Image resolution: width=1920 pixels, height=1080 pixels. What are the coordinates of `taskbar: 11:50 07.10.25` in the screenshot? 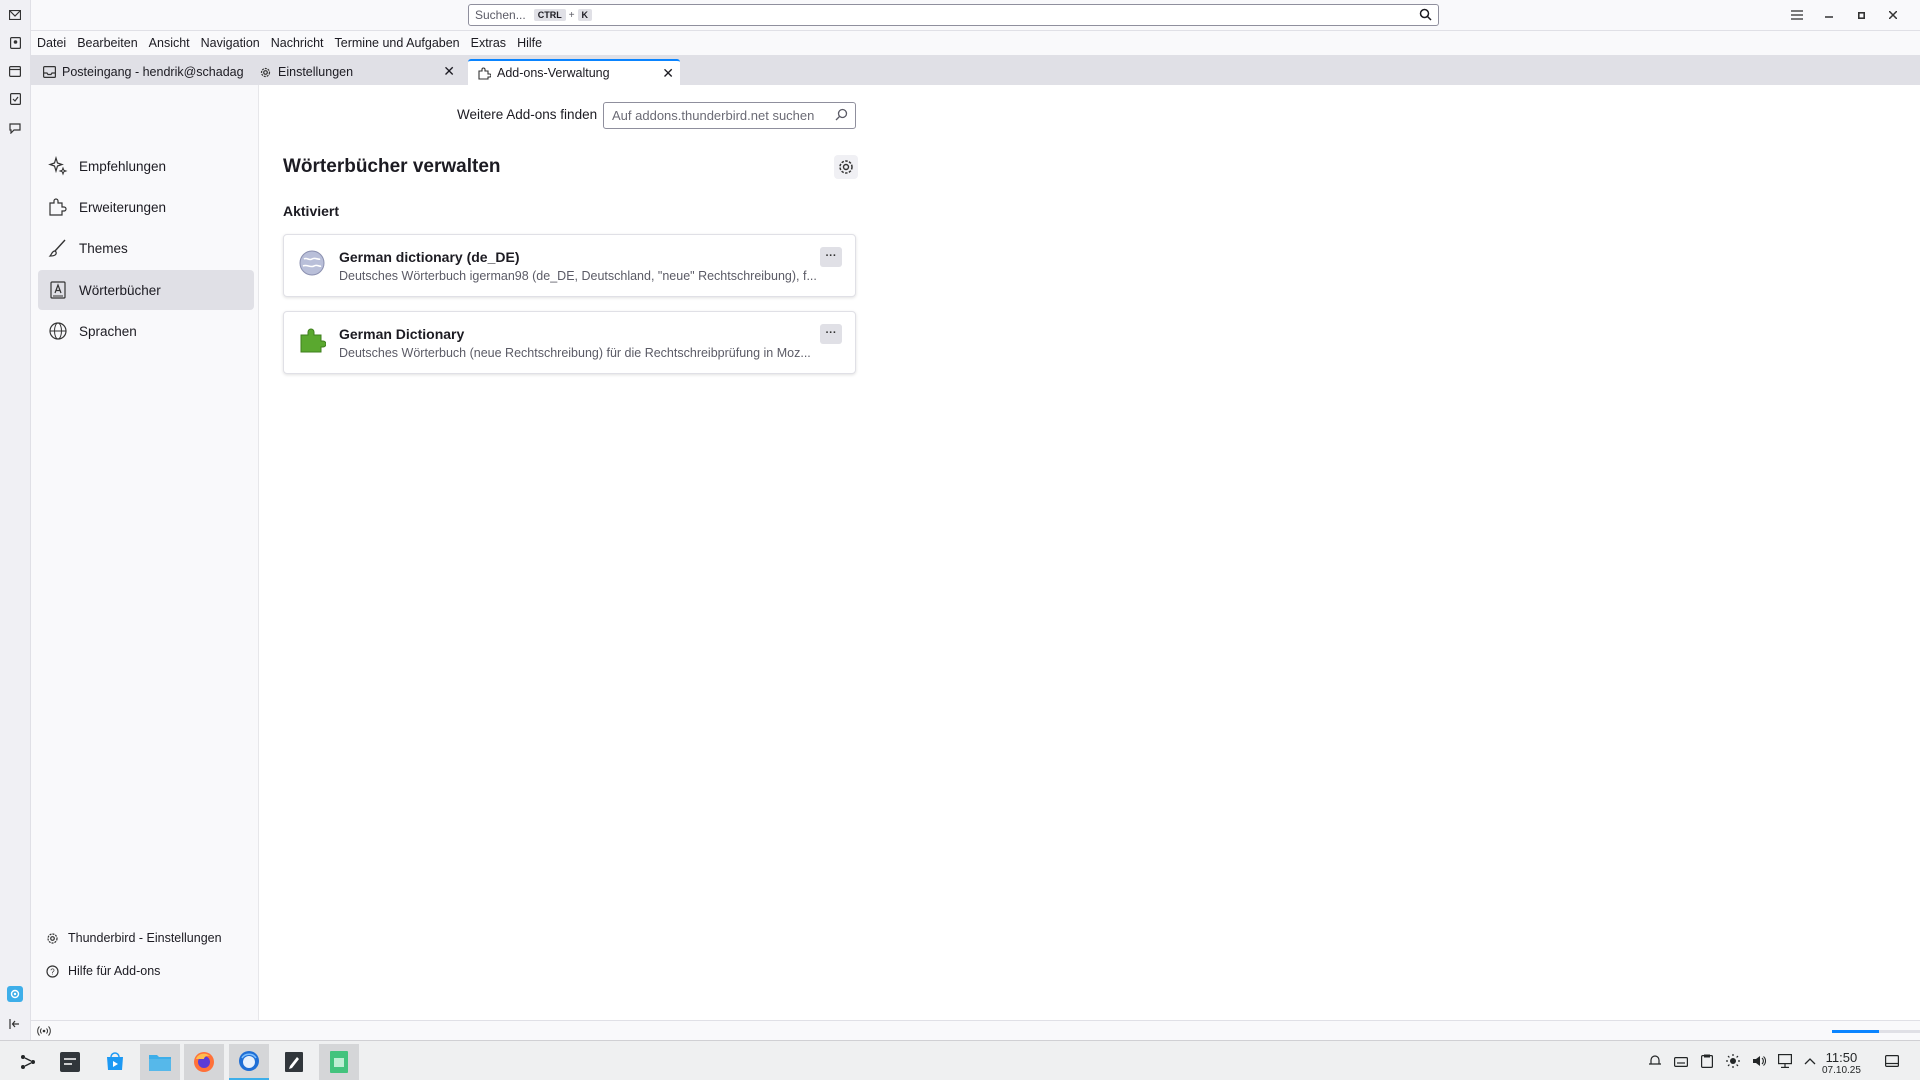 It's located at (960, 1060).